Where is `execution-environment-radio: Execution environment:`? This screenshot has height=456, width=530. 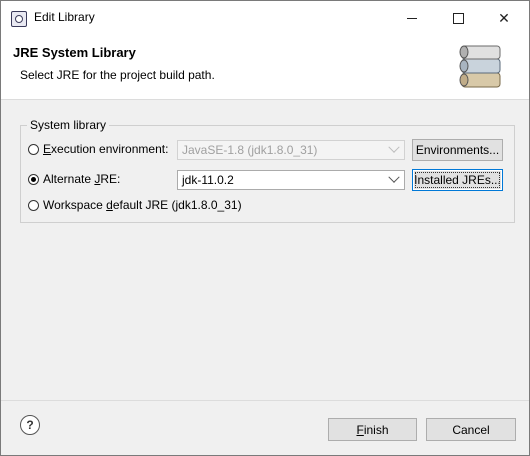
execution-environment-radio: Execution environment: is located at coordinates (98, 149).